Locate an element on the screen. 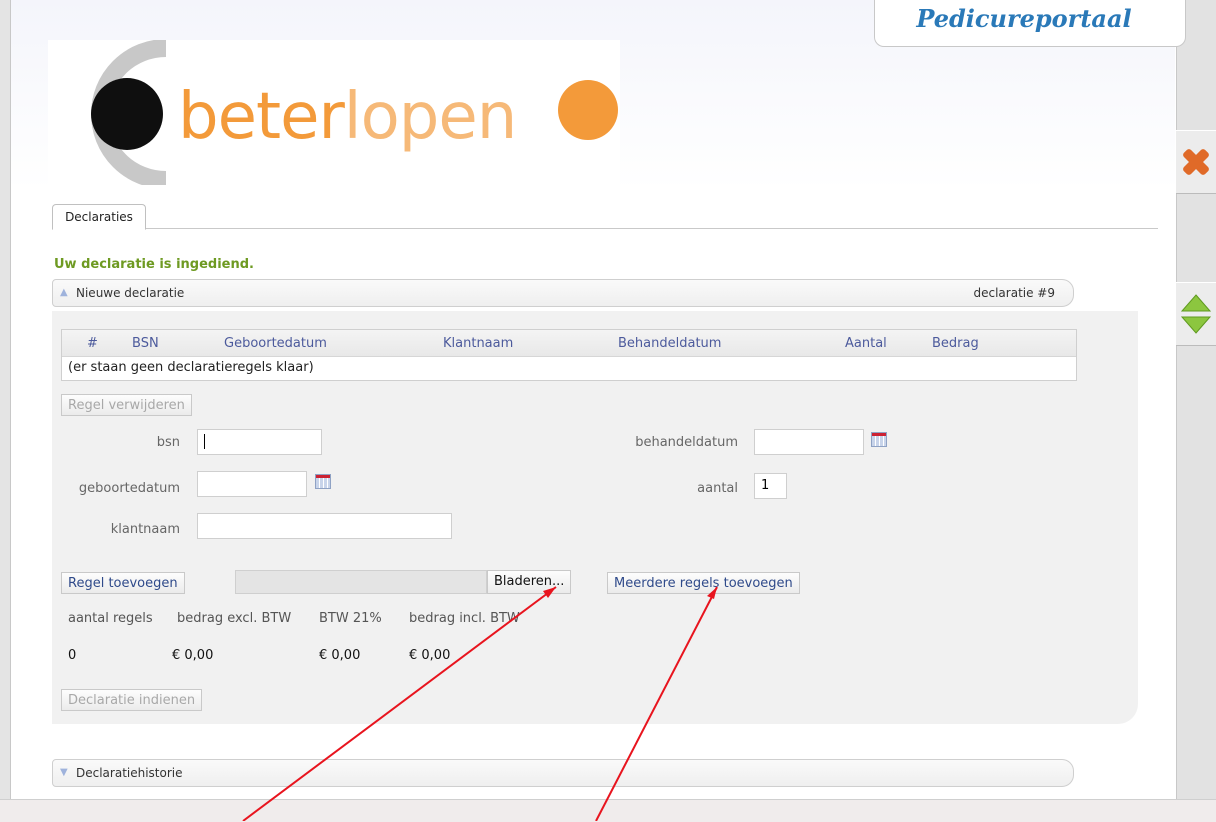  annotation-arrows is located at coordinates (480, 703).